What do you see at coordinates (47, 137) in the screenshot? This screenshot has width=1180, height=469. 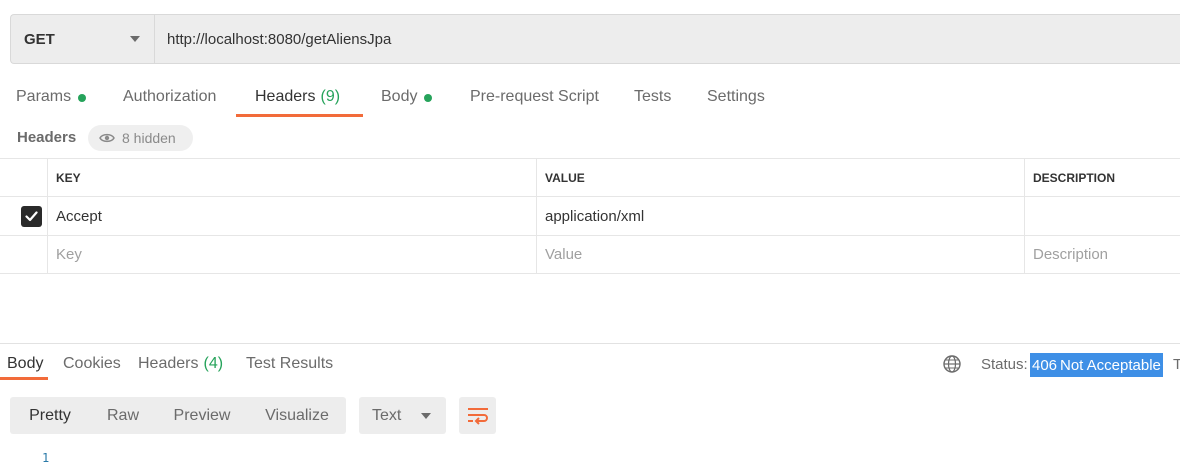 I see `headers-section-title: Headers` at bounding box center [47, 137].